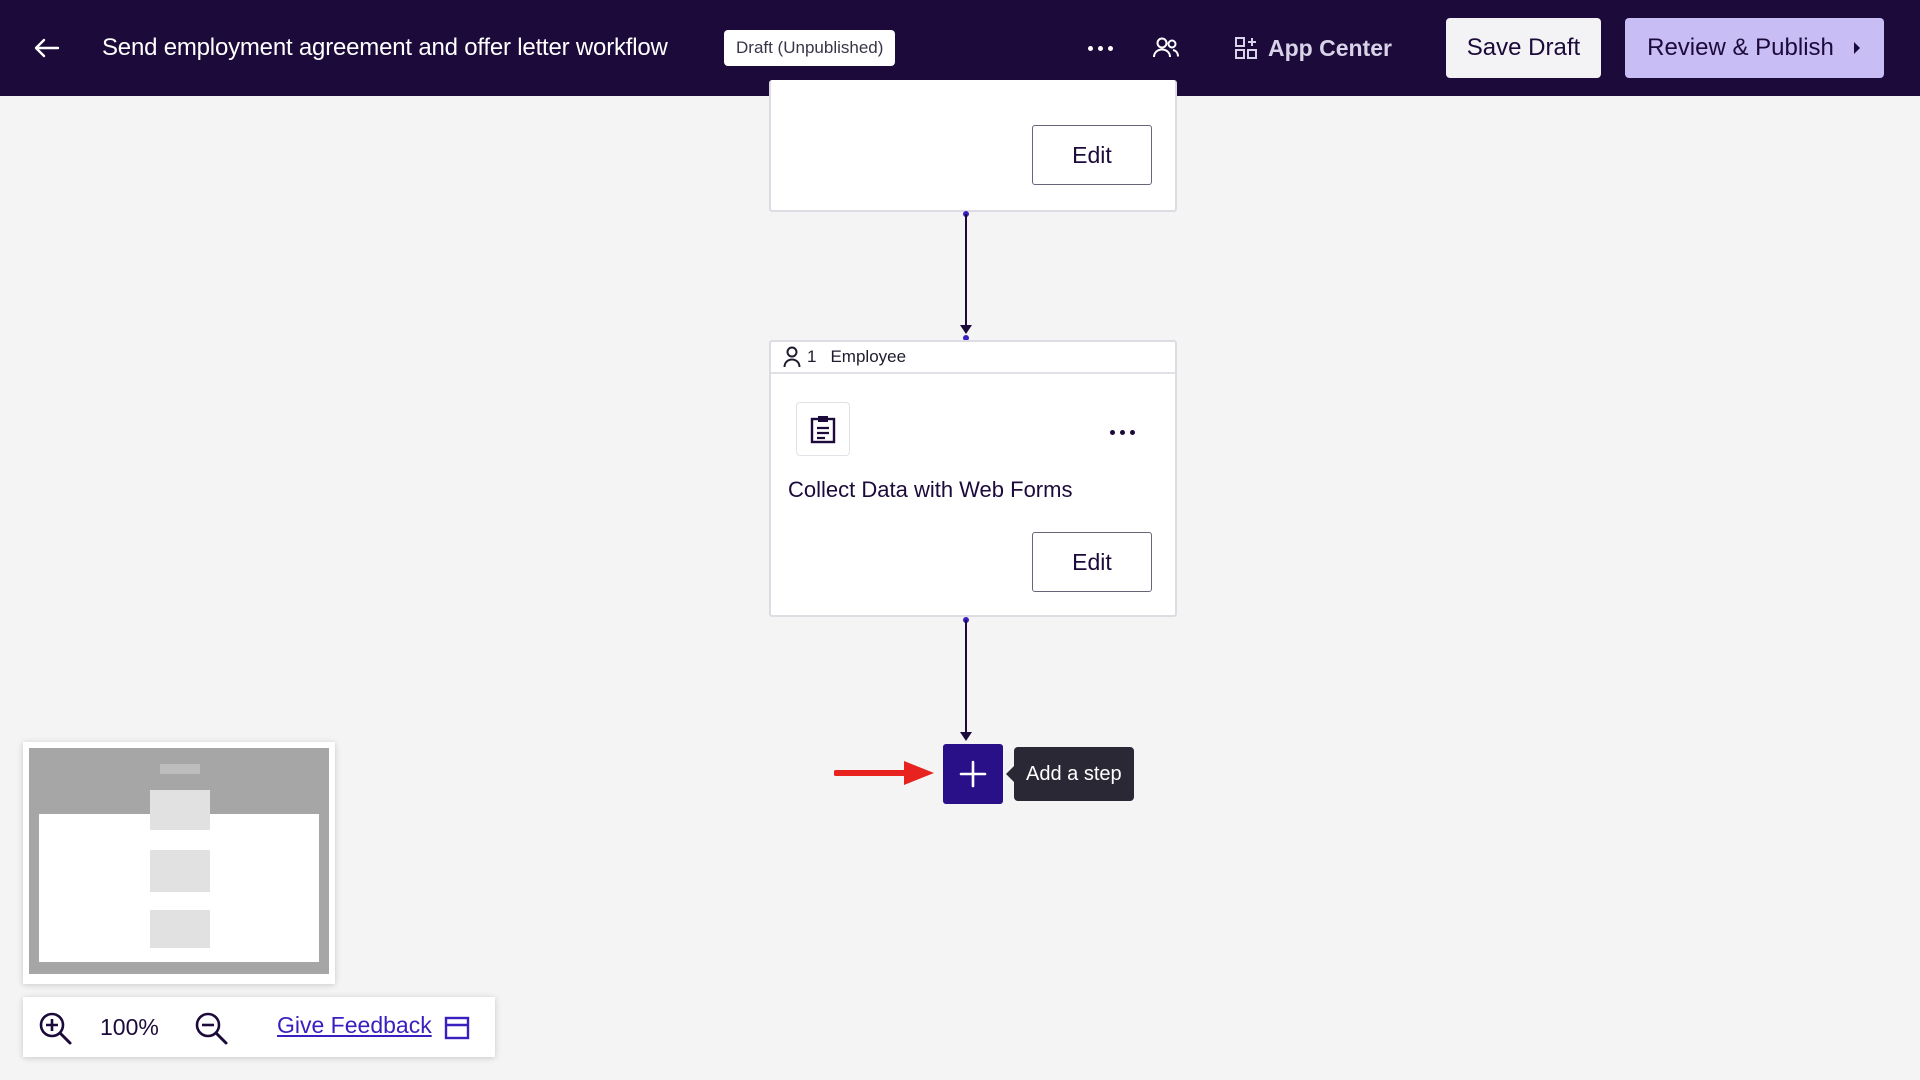 This screenshot has width=1920, height=1080. I want to click on arrow-left-icon, so click(47, 48).